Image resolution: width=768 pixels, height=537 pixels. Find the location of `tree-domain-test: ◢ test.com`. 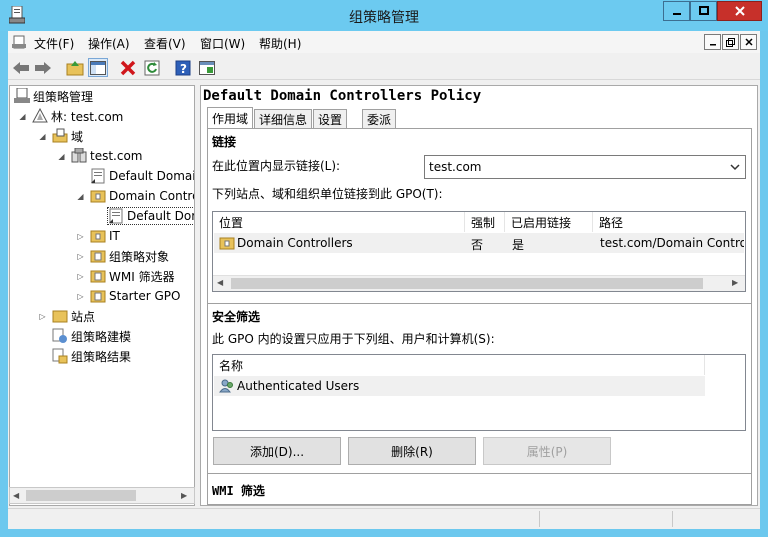

tree-domain-test: ◢ test.com is located at coordinates (100, 156).